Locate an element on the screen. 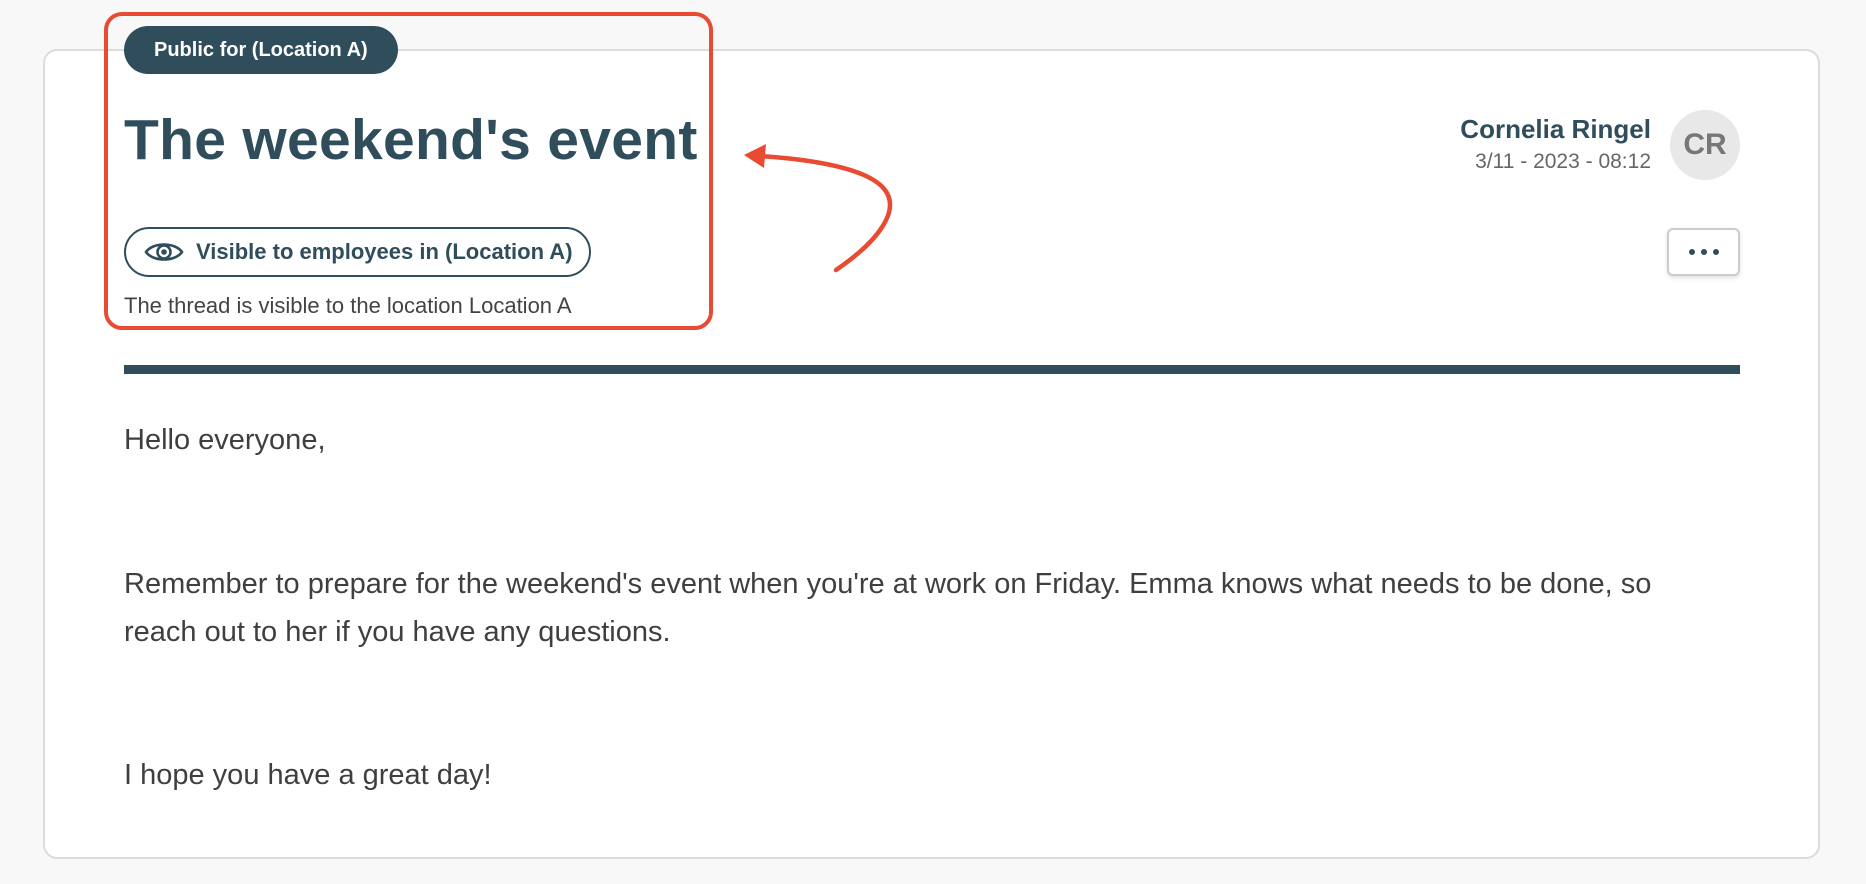  more-options-button is located at coordinates (1703, 252).